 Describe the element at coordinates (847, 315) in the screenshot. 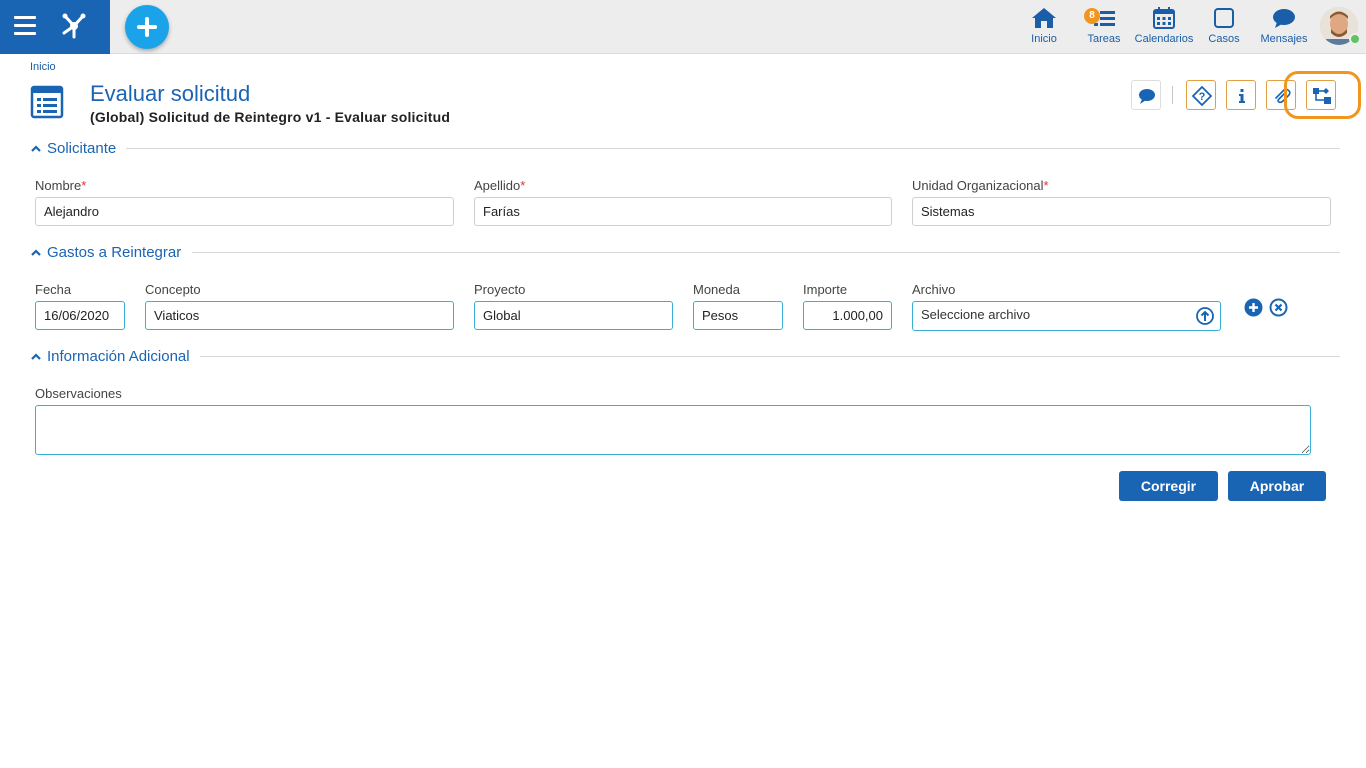

I see `importe-input` at that location.